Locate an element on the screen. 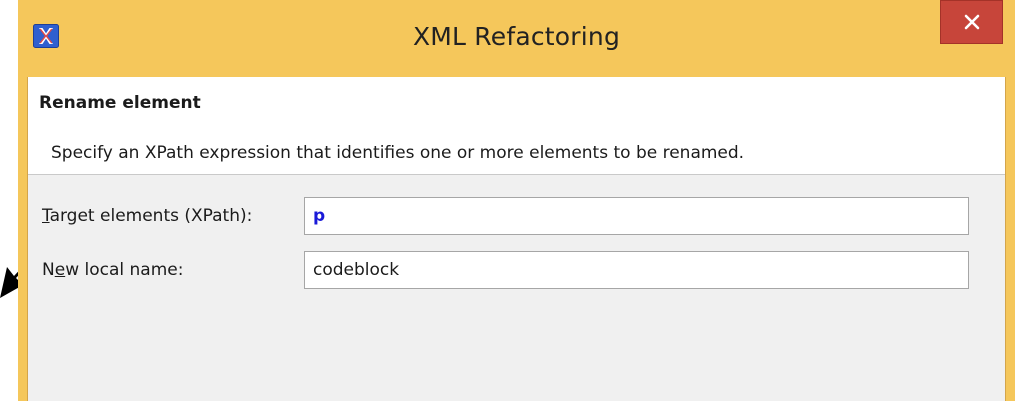  close-icon is located at coordinates (972, 22).